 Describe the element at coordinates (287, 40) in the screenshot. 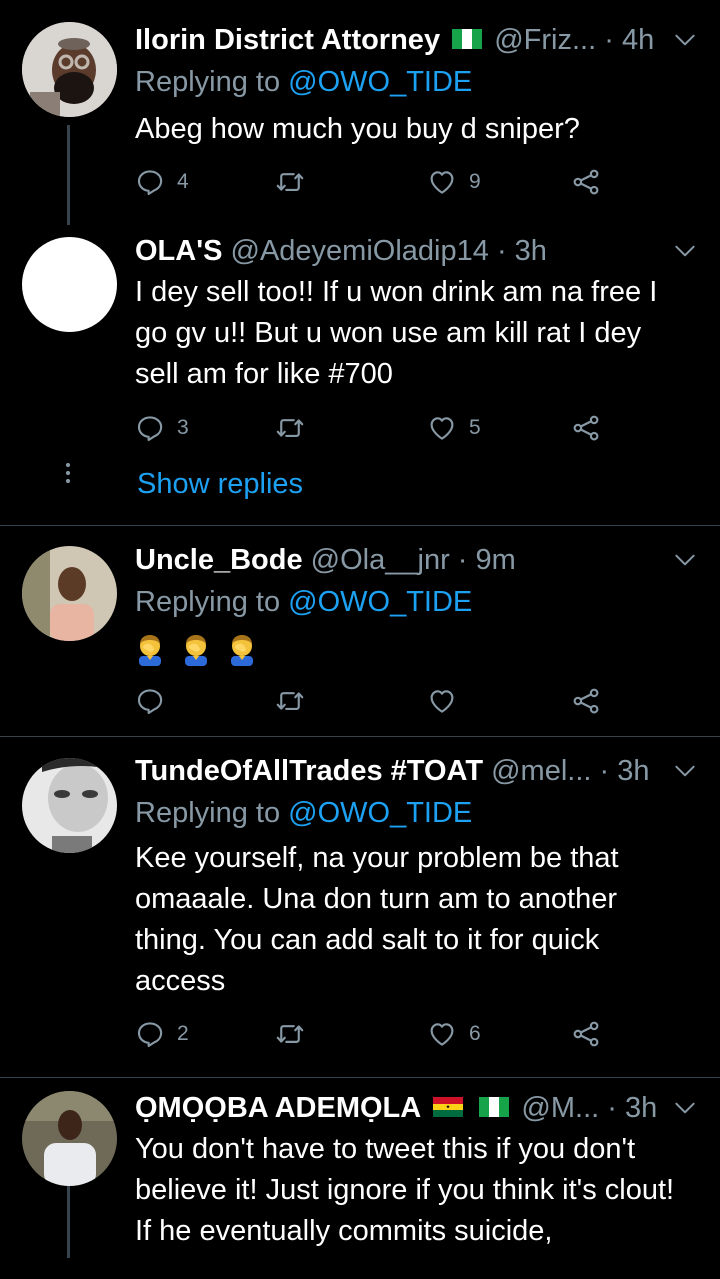

I see `display-name: Ilorin District Attorney` at that location.